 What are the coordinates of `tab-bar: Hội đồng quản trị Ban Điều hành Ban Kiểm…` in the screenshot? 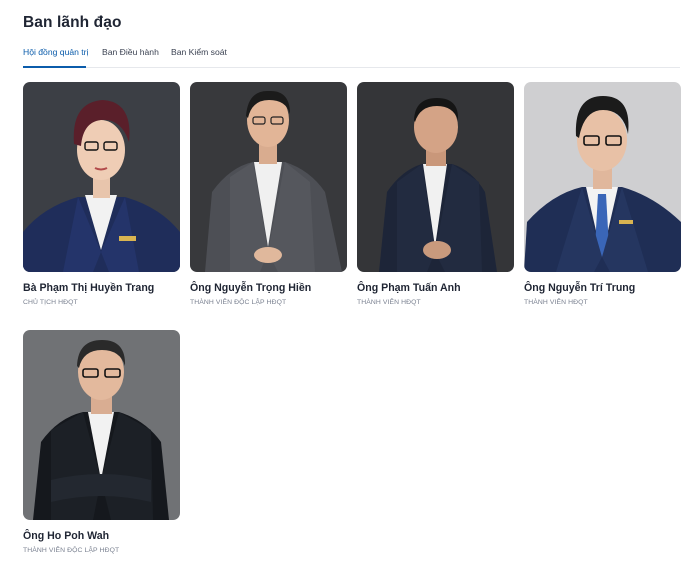 It's located at (351, 57).